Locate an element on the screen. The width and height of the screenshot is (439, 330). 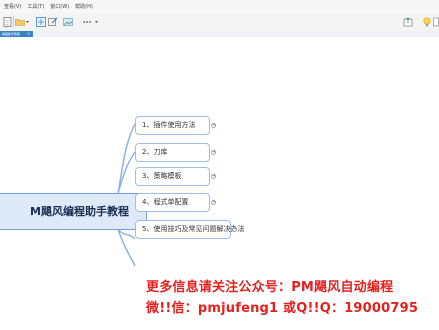
branch-topic-tool-library: 2、刀库 is located at coordinates (172, 152).